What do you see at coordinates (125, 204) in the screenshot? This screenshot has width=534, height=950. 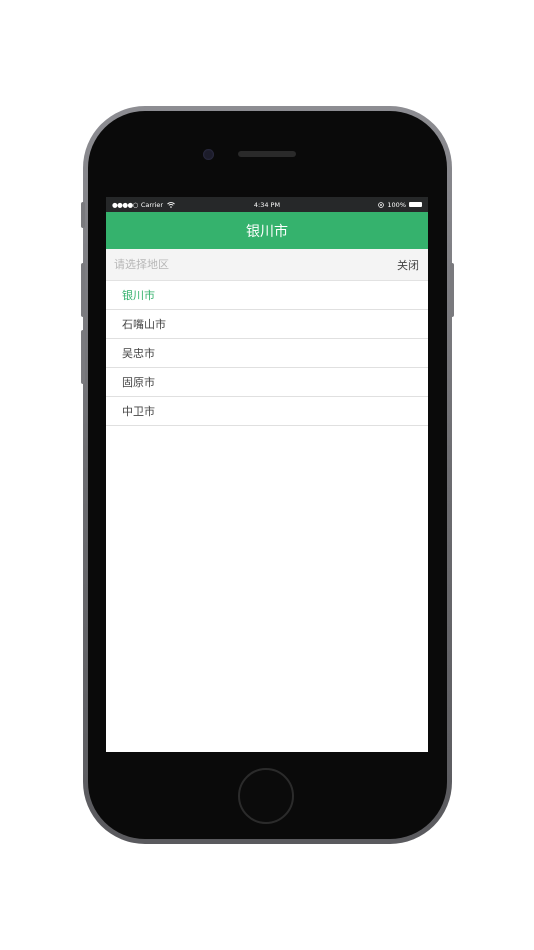 I see `signal-strength: ●●●●○` at bounding box center [125, 204].